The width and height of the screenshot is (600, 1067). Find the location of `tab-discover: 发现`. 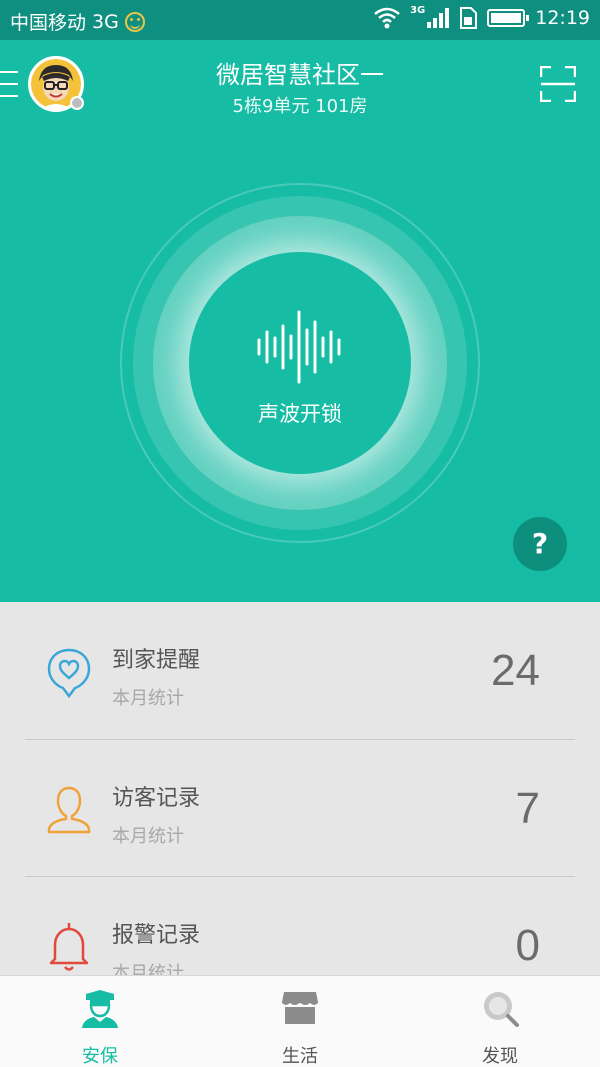

tab-discover: 发现 is located at coordinates (500, 1021).